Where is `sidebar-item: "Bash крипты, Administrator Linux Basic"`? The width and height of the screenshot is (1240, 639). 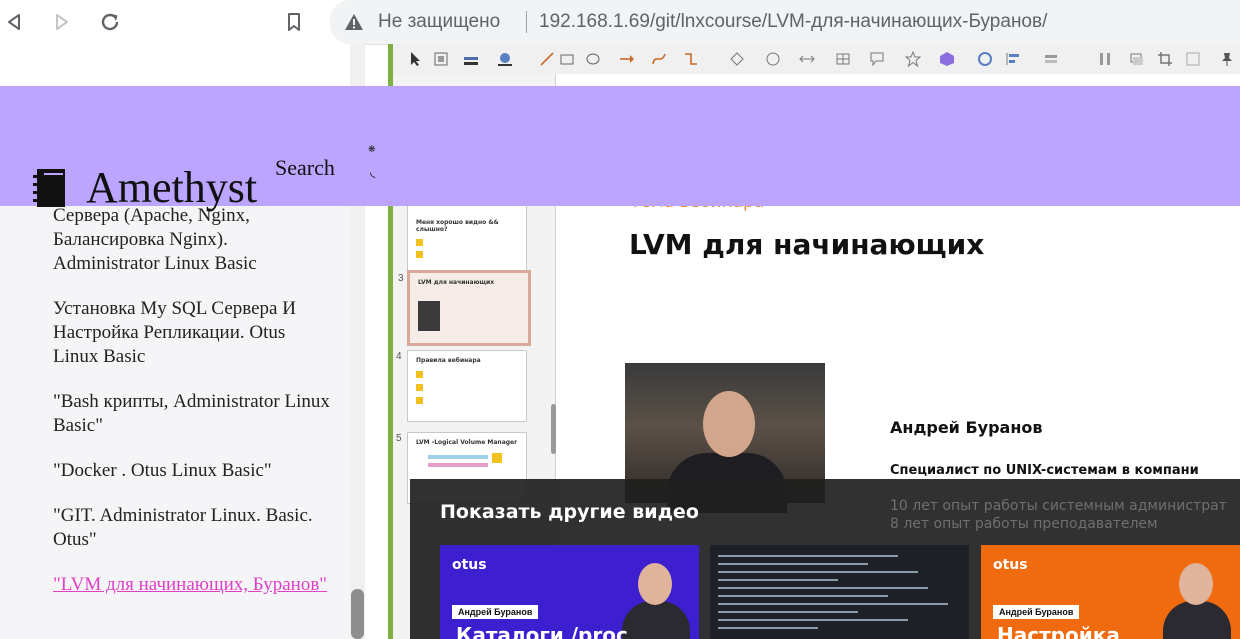 sidebar-item: "Bash крипты, Administrator Linux Basic" is located at coordinates (193, 414).